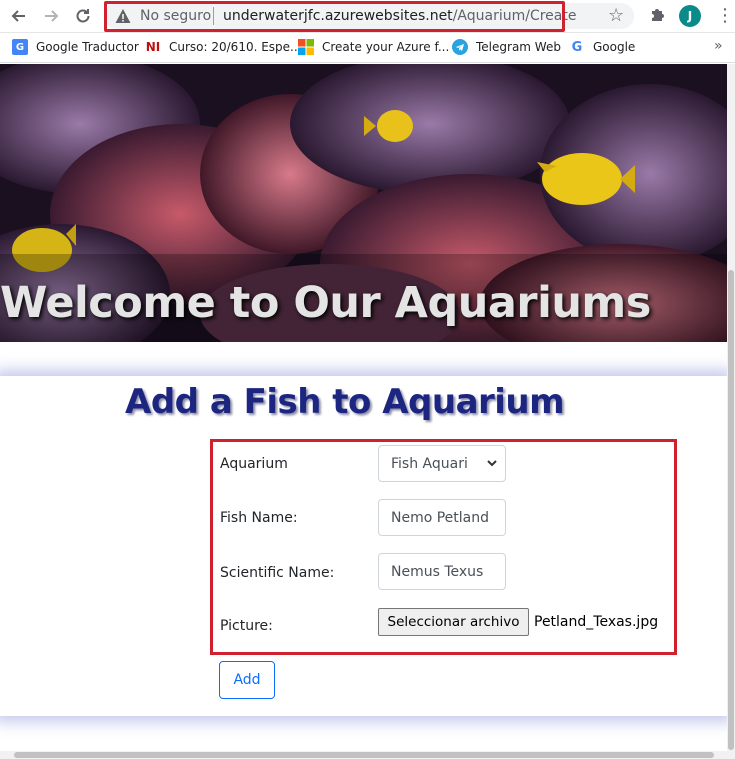 The height and width of the screenshot is (759, 735). Describe the element at coordinates (658, 16) in the screenshot. I see `extensions-puzzle-icon` at that location.